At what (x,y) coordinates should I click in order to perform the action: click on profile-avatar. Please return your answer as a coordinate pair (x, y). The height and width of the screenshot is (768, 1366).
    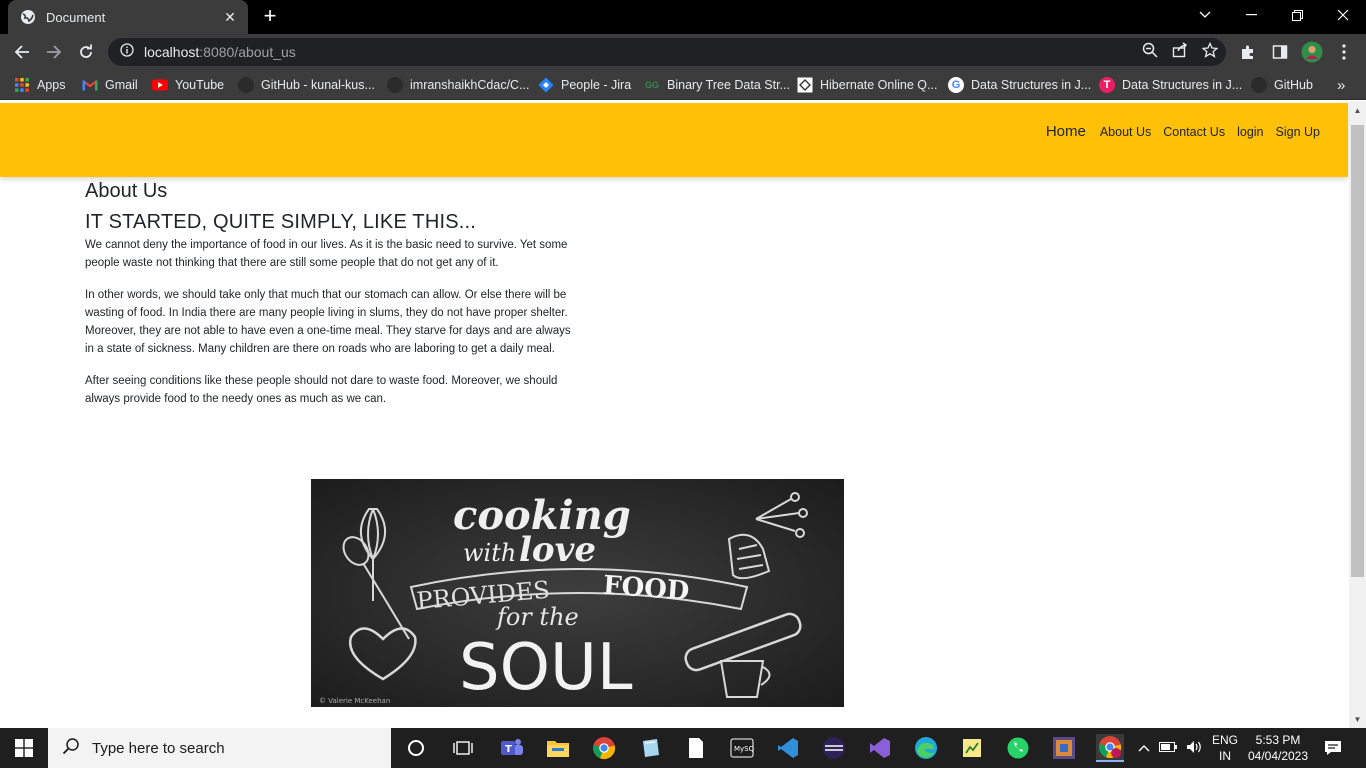
    Looking at the image, I should click on (1312, 52).